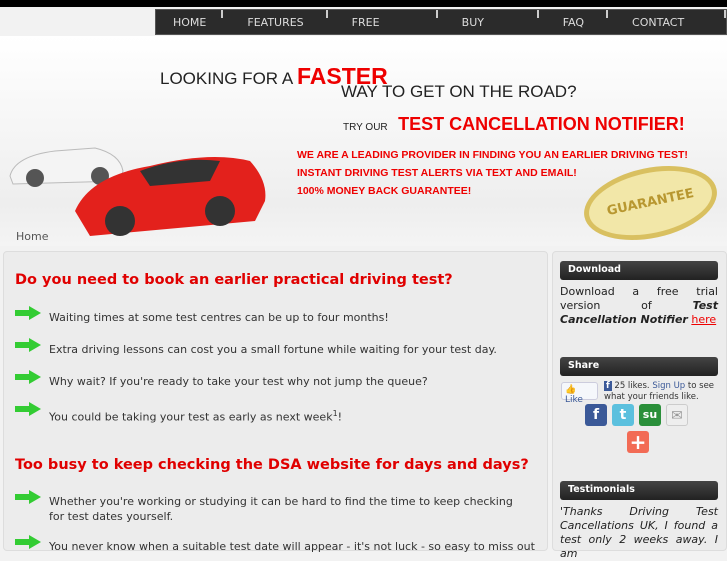 This screenshot has width=727, height=561. Describe the element at coordinates (541, 124) in the screenshot. I see `product-name: TEST CANCELLATION NOTIFIER!` at that location.